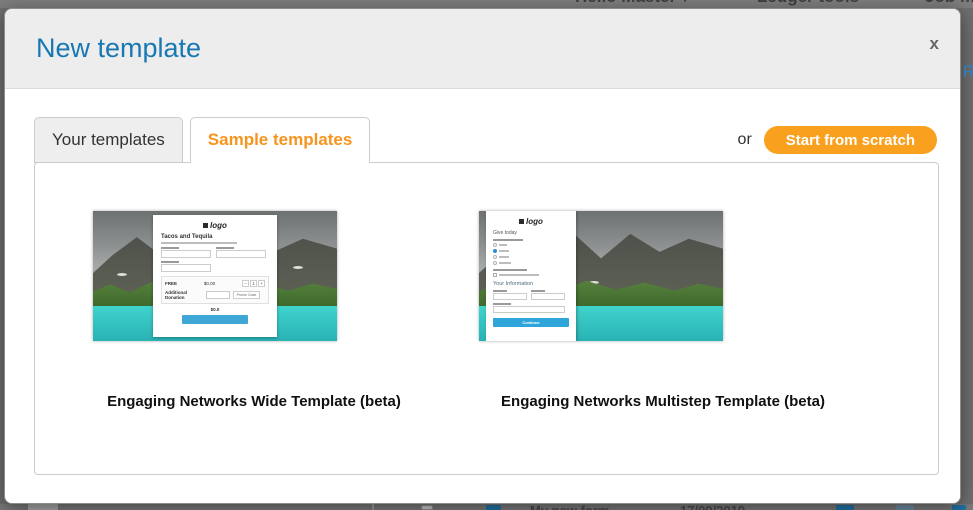 The image size is (973, 510). Describe the element at coordinates (215, 252) in the screenshot. I see `preview-name-fields` at that location.